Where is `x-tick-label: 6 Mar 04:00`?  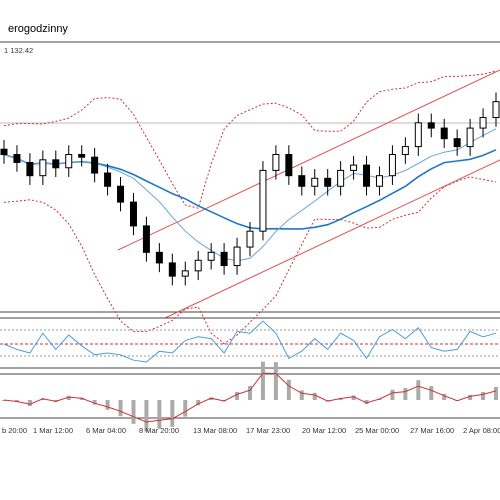
x-tick-label: 6 Mar 04:00 is located at coordinates (106, 430).